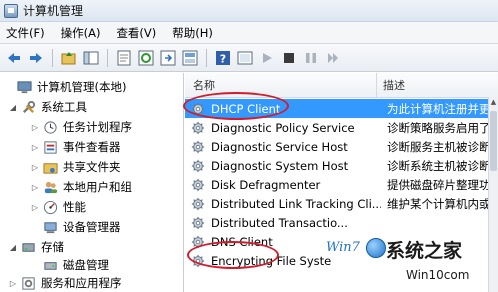 The width and height of the screenshot is (498, 292). Describe the element at coordinates (81, 33) in the screenshot. I see `menu-action: 操作(A)` at that location.